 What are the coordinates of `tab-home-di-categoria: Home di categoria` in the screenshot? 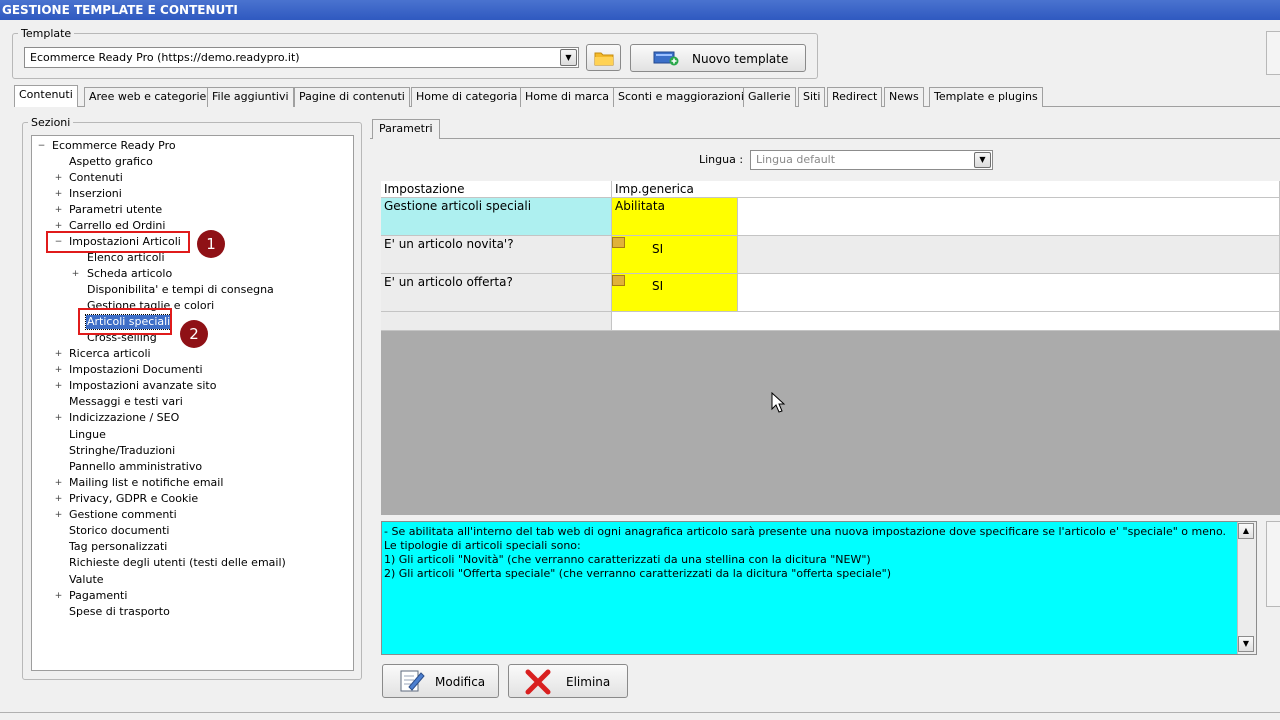 It's located at (467, 97).